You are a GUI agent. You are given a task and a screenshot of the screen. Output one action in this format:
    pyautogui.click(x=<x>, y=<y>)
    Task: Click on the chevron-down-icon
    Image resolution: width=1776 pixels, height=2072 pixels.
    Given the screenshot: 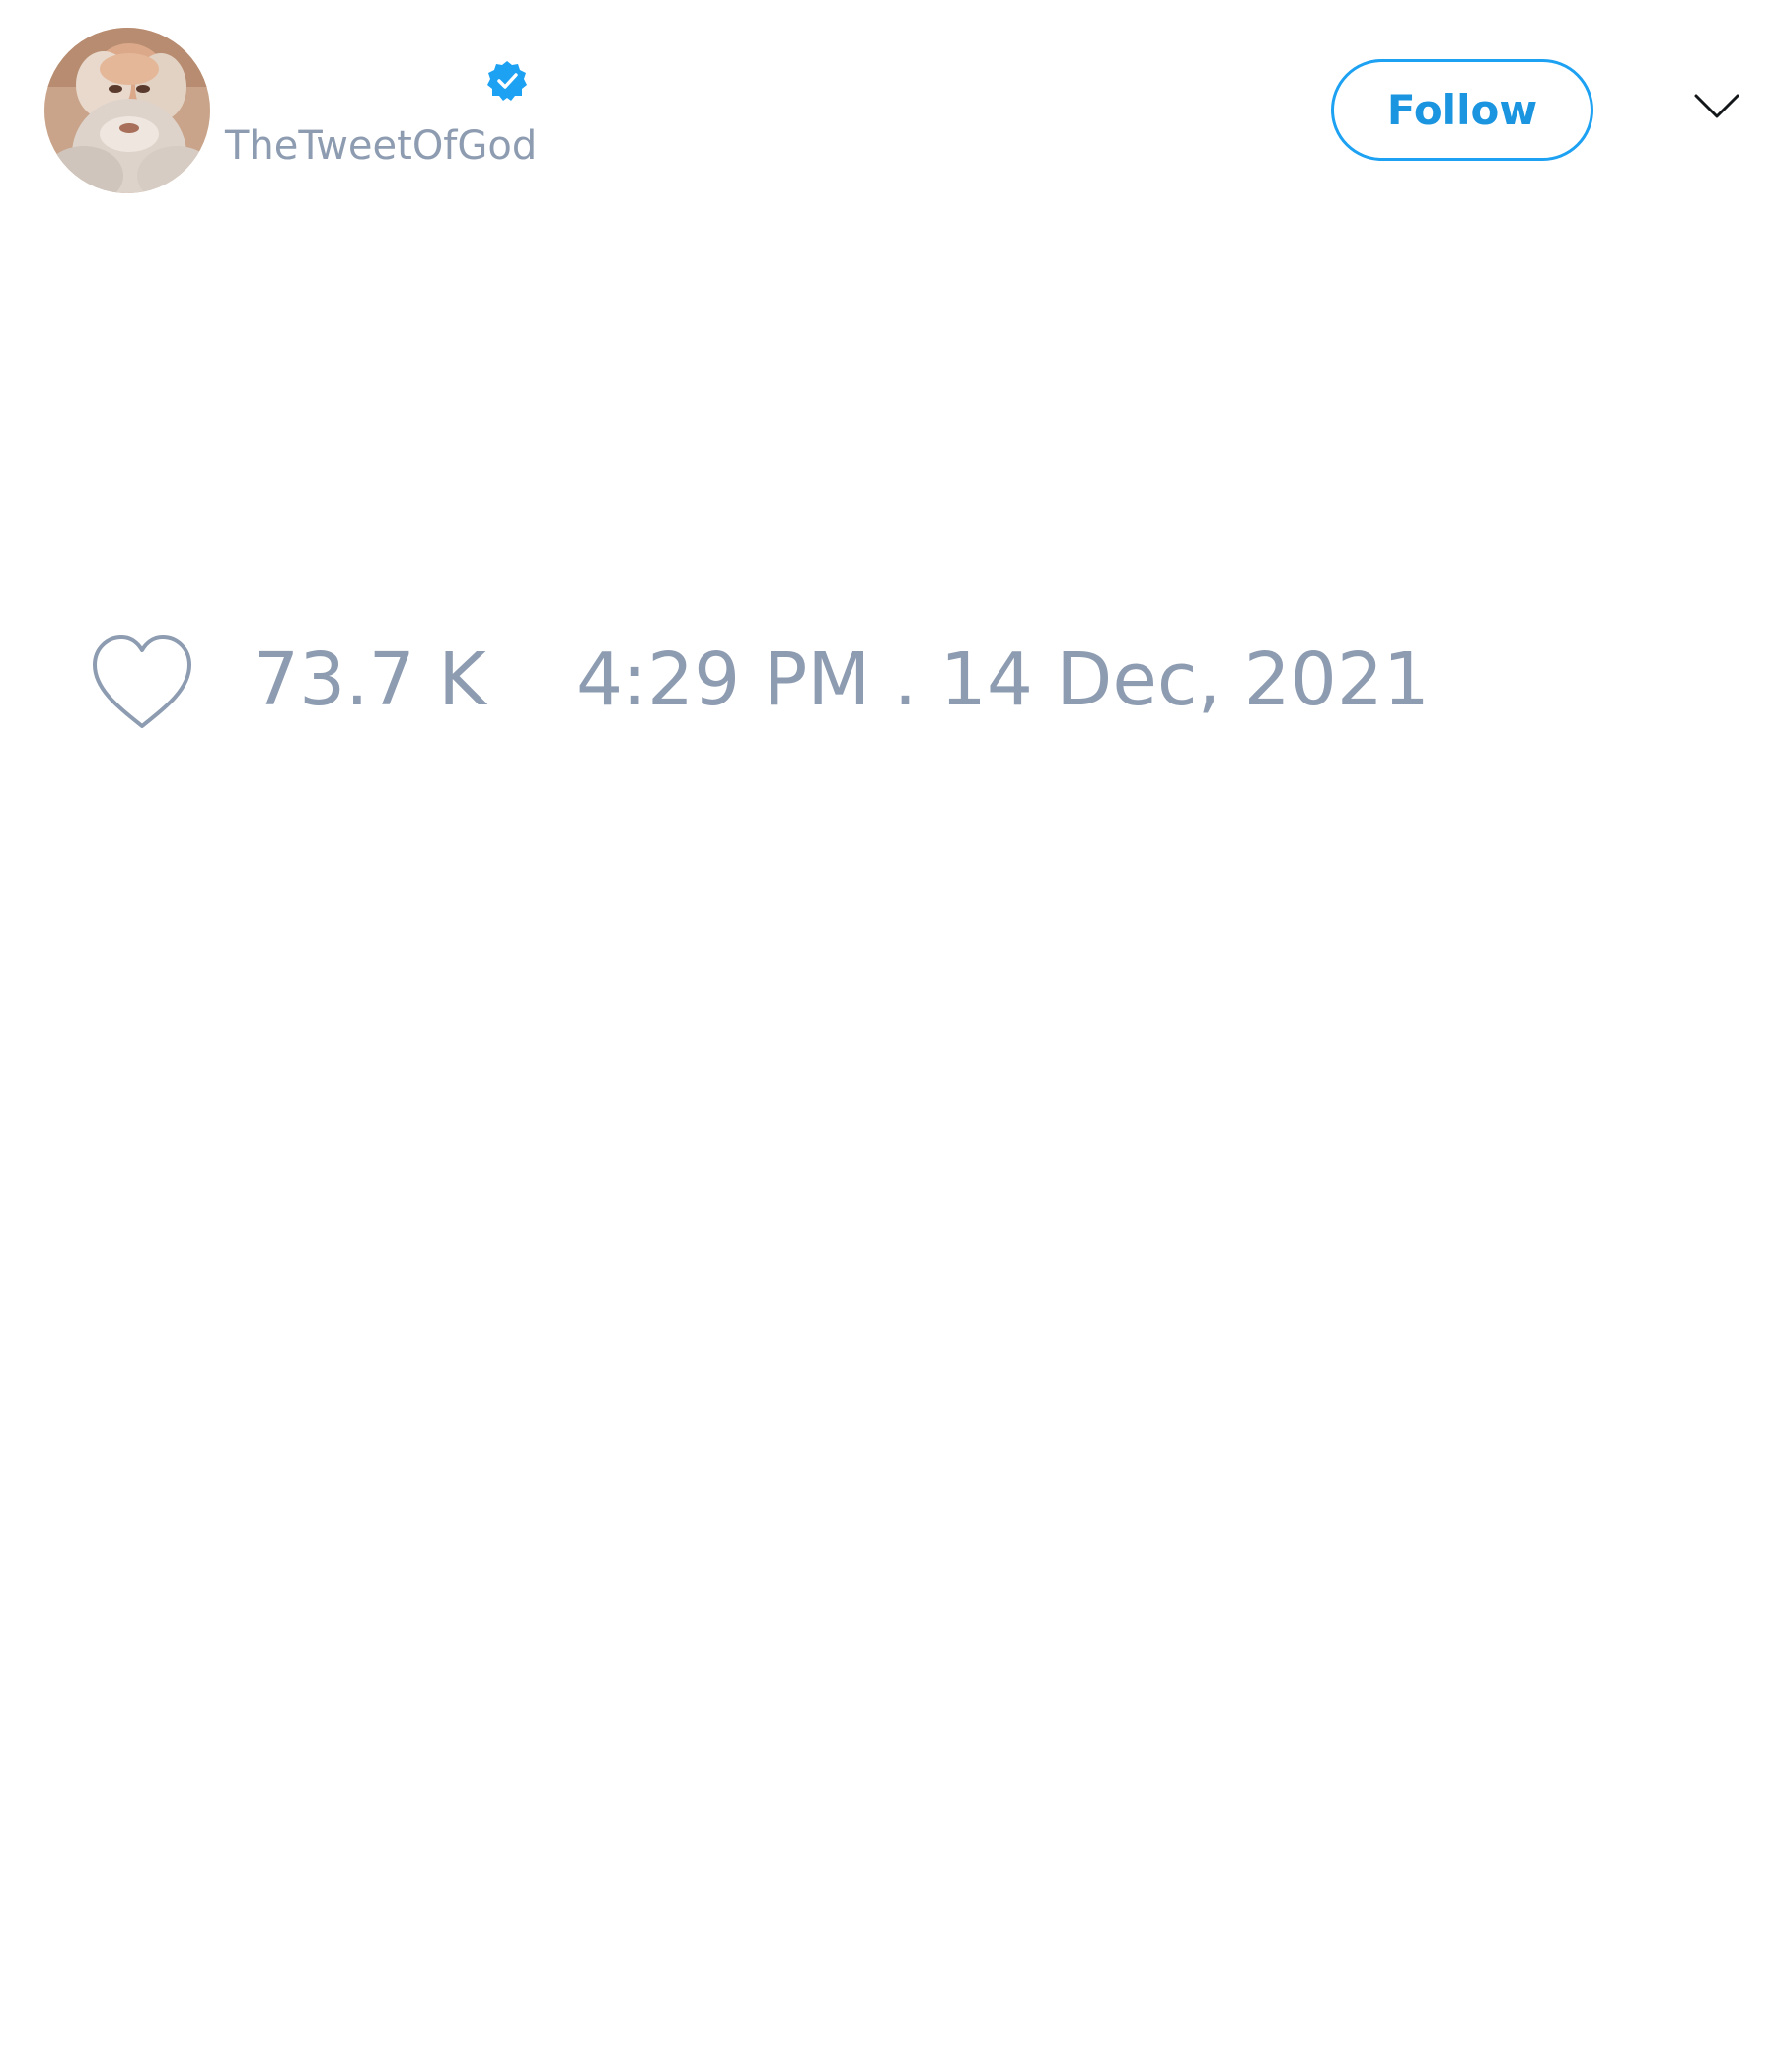 What is the action you would take?
    pyautogui.click(x=1717, y=106)
    